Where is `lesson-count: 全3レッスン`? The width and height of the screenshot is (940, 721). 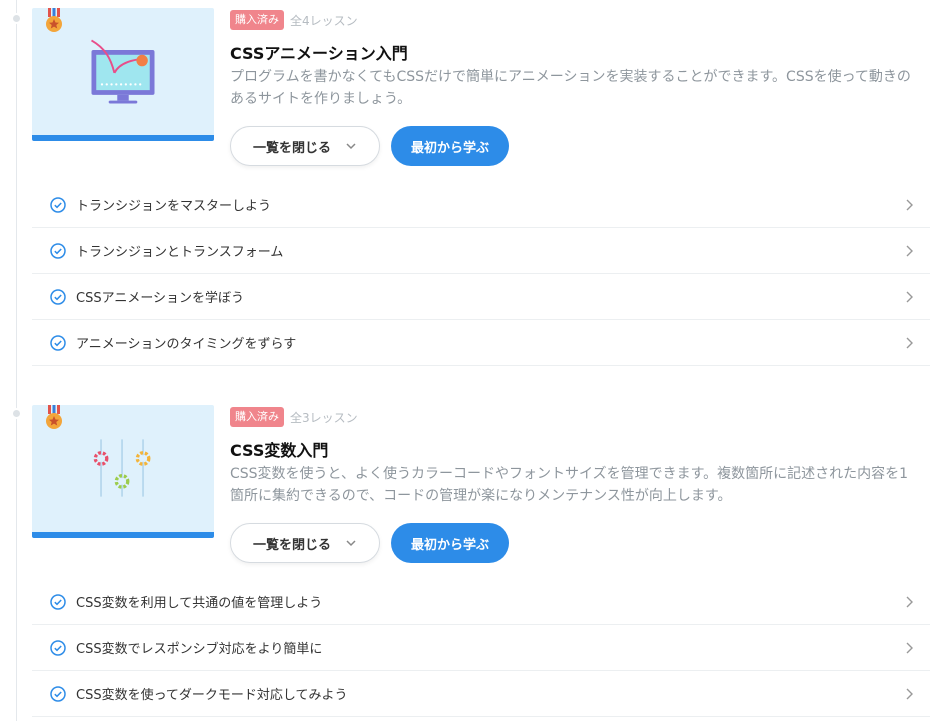
lesson-count: 全3レッスン is located at coordinates (324, 417).